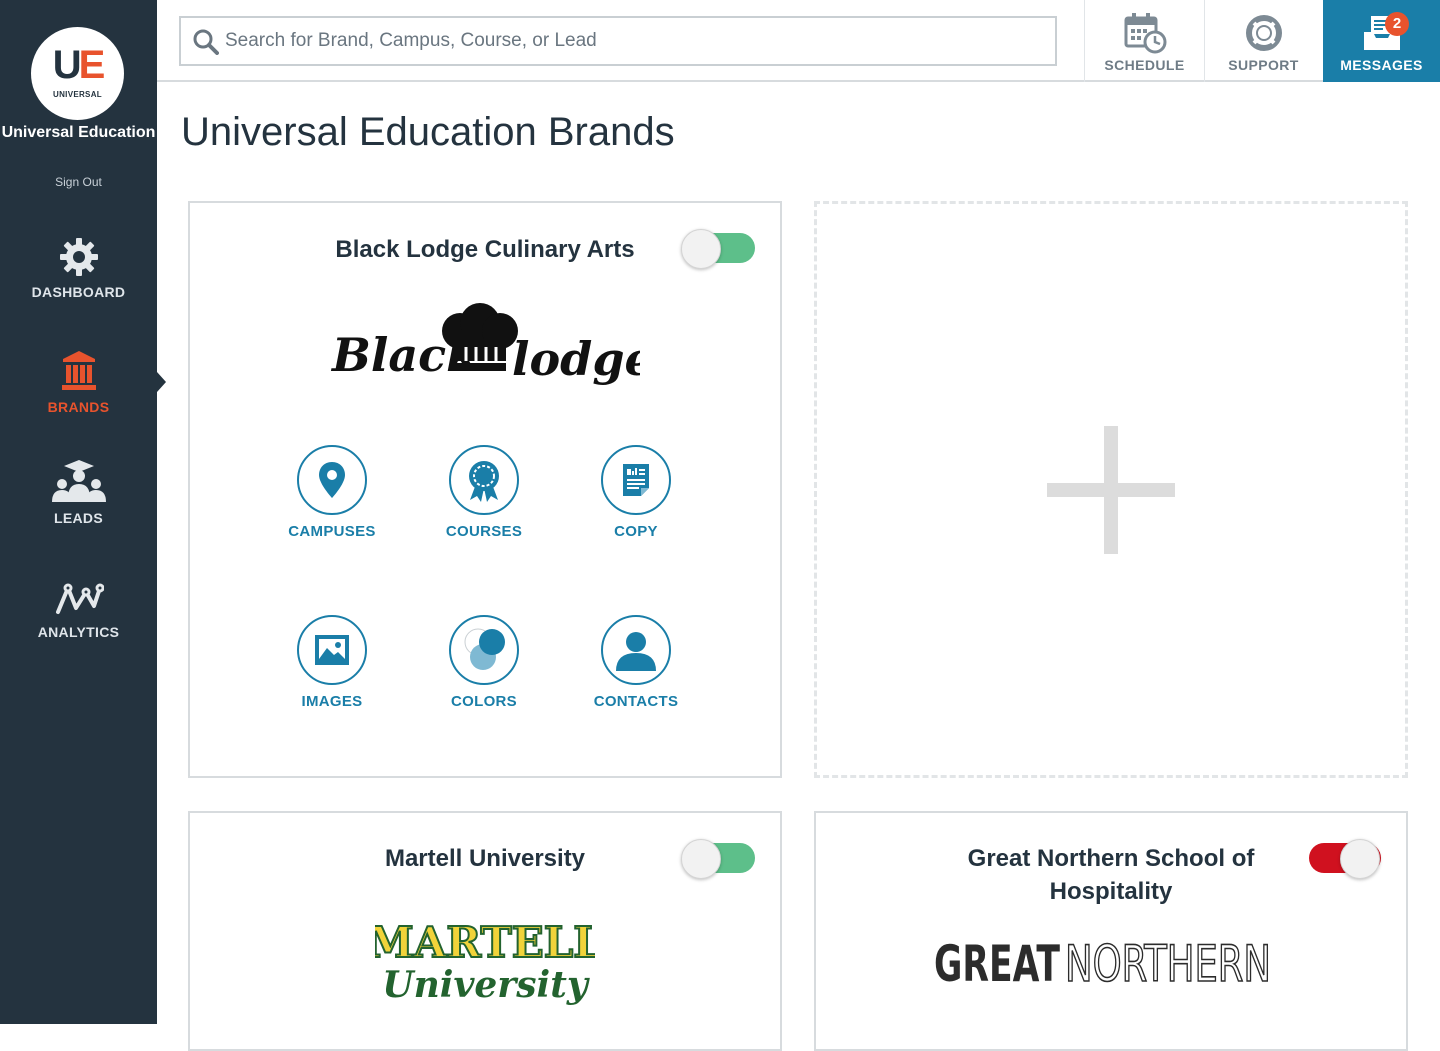 This screenshot has height=1051, width=1440. I want to click on campuses-action: CAMPUSES, so click(332, 492).